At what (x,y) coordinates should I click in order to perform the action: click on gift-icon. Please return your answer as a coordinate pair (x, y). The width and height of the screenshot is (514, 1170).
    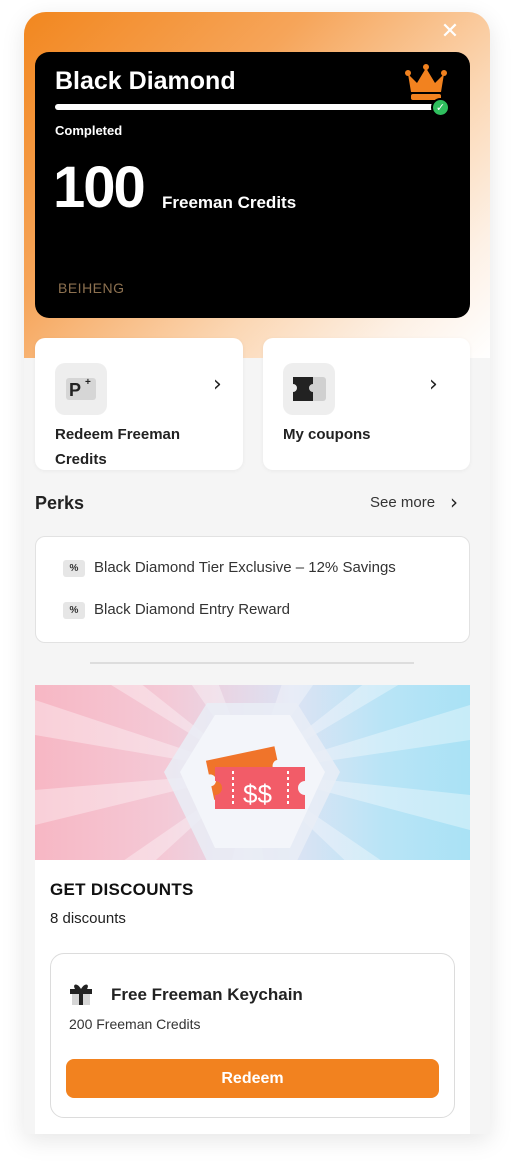
    Looking at the image, I should click on (81, 994).